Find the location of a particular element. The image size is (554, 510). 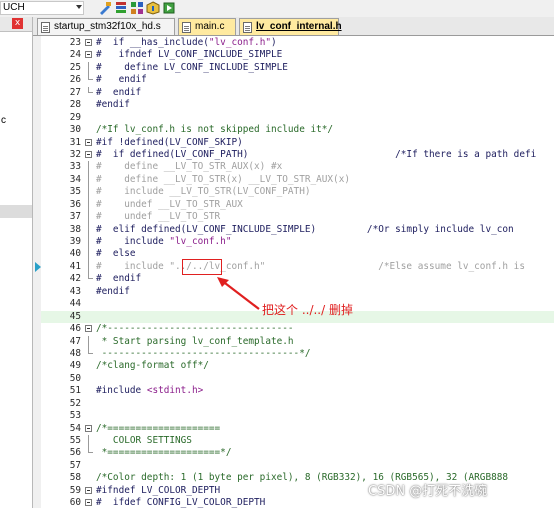

code-line: 35 # include __LV_TO_STR(LV_CONF_PATH) is located at coordinates (297, 192).